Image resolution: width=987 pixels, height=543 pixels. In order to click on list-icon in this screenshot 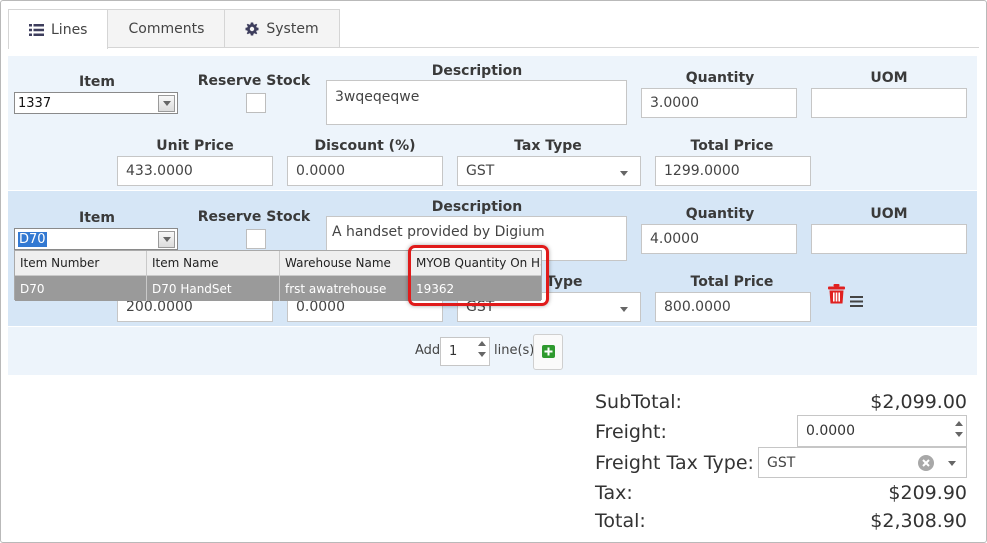, I will do `click(36, 29)`.